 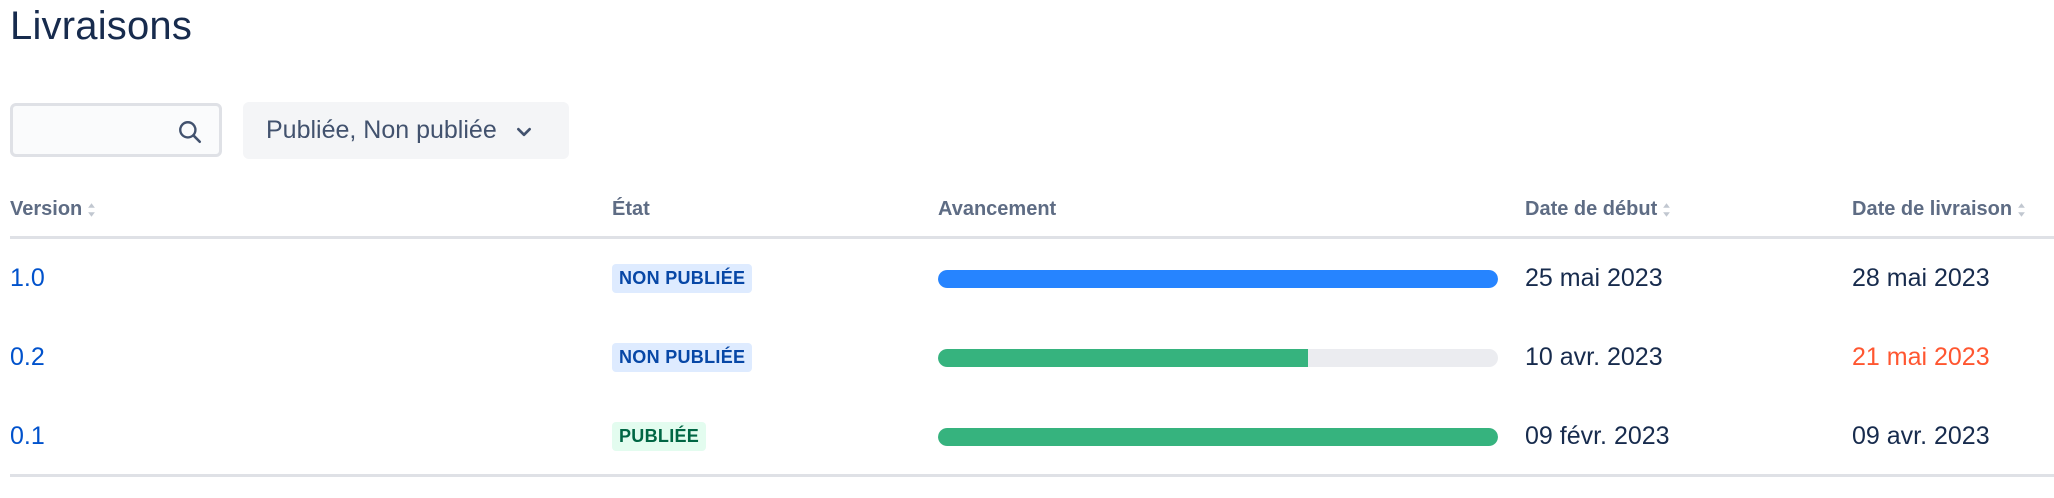 I want to click on version-cell: 0.2, so click(x=27, y=357).